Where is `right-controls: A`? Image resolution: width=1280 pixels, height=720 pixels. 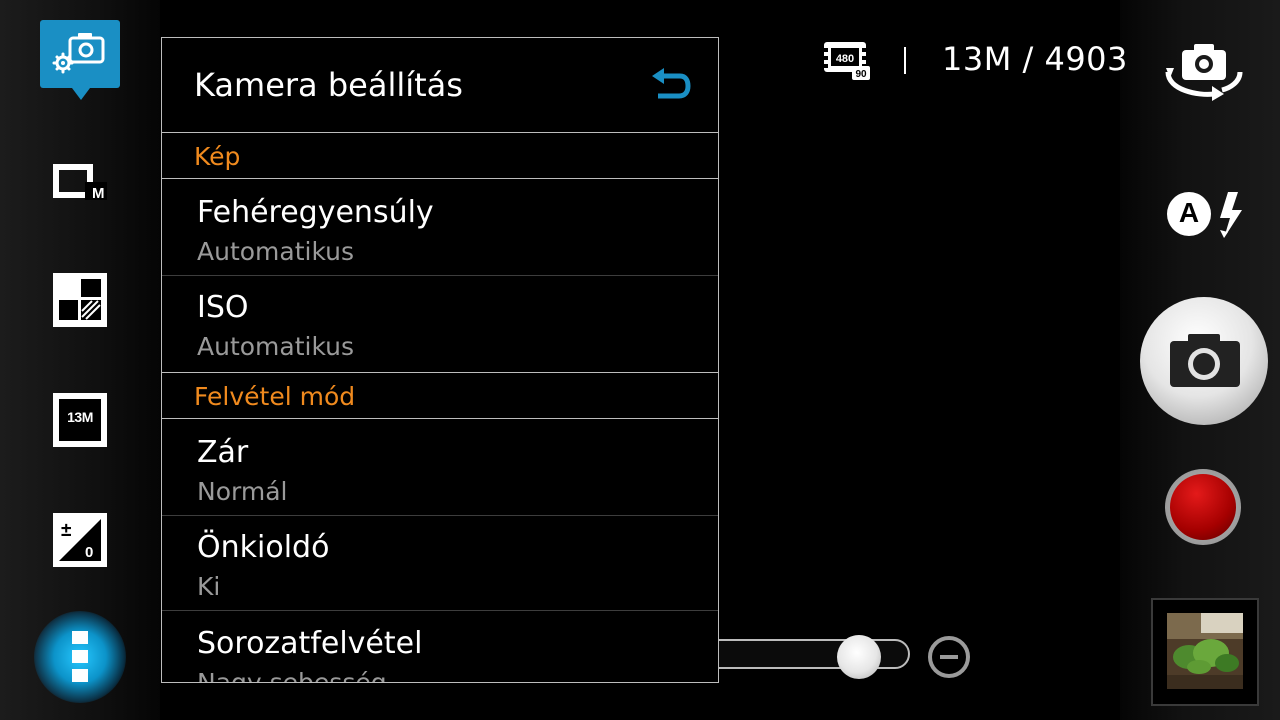
right-controls: A is located at coordinates (1200, 360).